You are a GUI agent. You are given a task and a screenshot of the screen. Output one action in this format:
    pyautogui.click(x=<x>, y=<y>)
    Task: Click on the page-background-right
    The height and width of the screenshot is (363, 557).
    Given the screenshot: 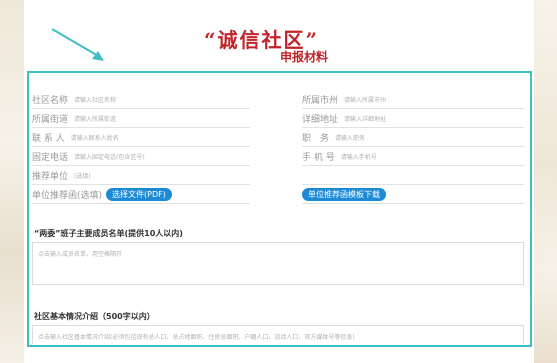 What is the action you would take?
    pyautogui.click(x=544, y=181)
    